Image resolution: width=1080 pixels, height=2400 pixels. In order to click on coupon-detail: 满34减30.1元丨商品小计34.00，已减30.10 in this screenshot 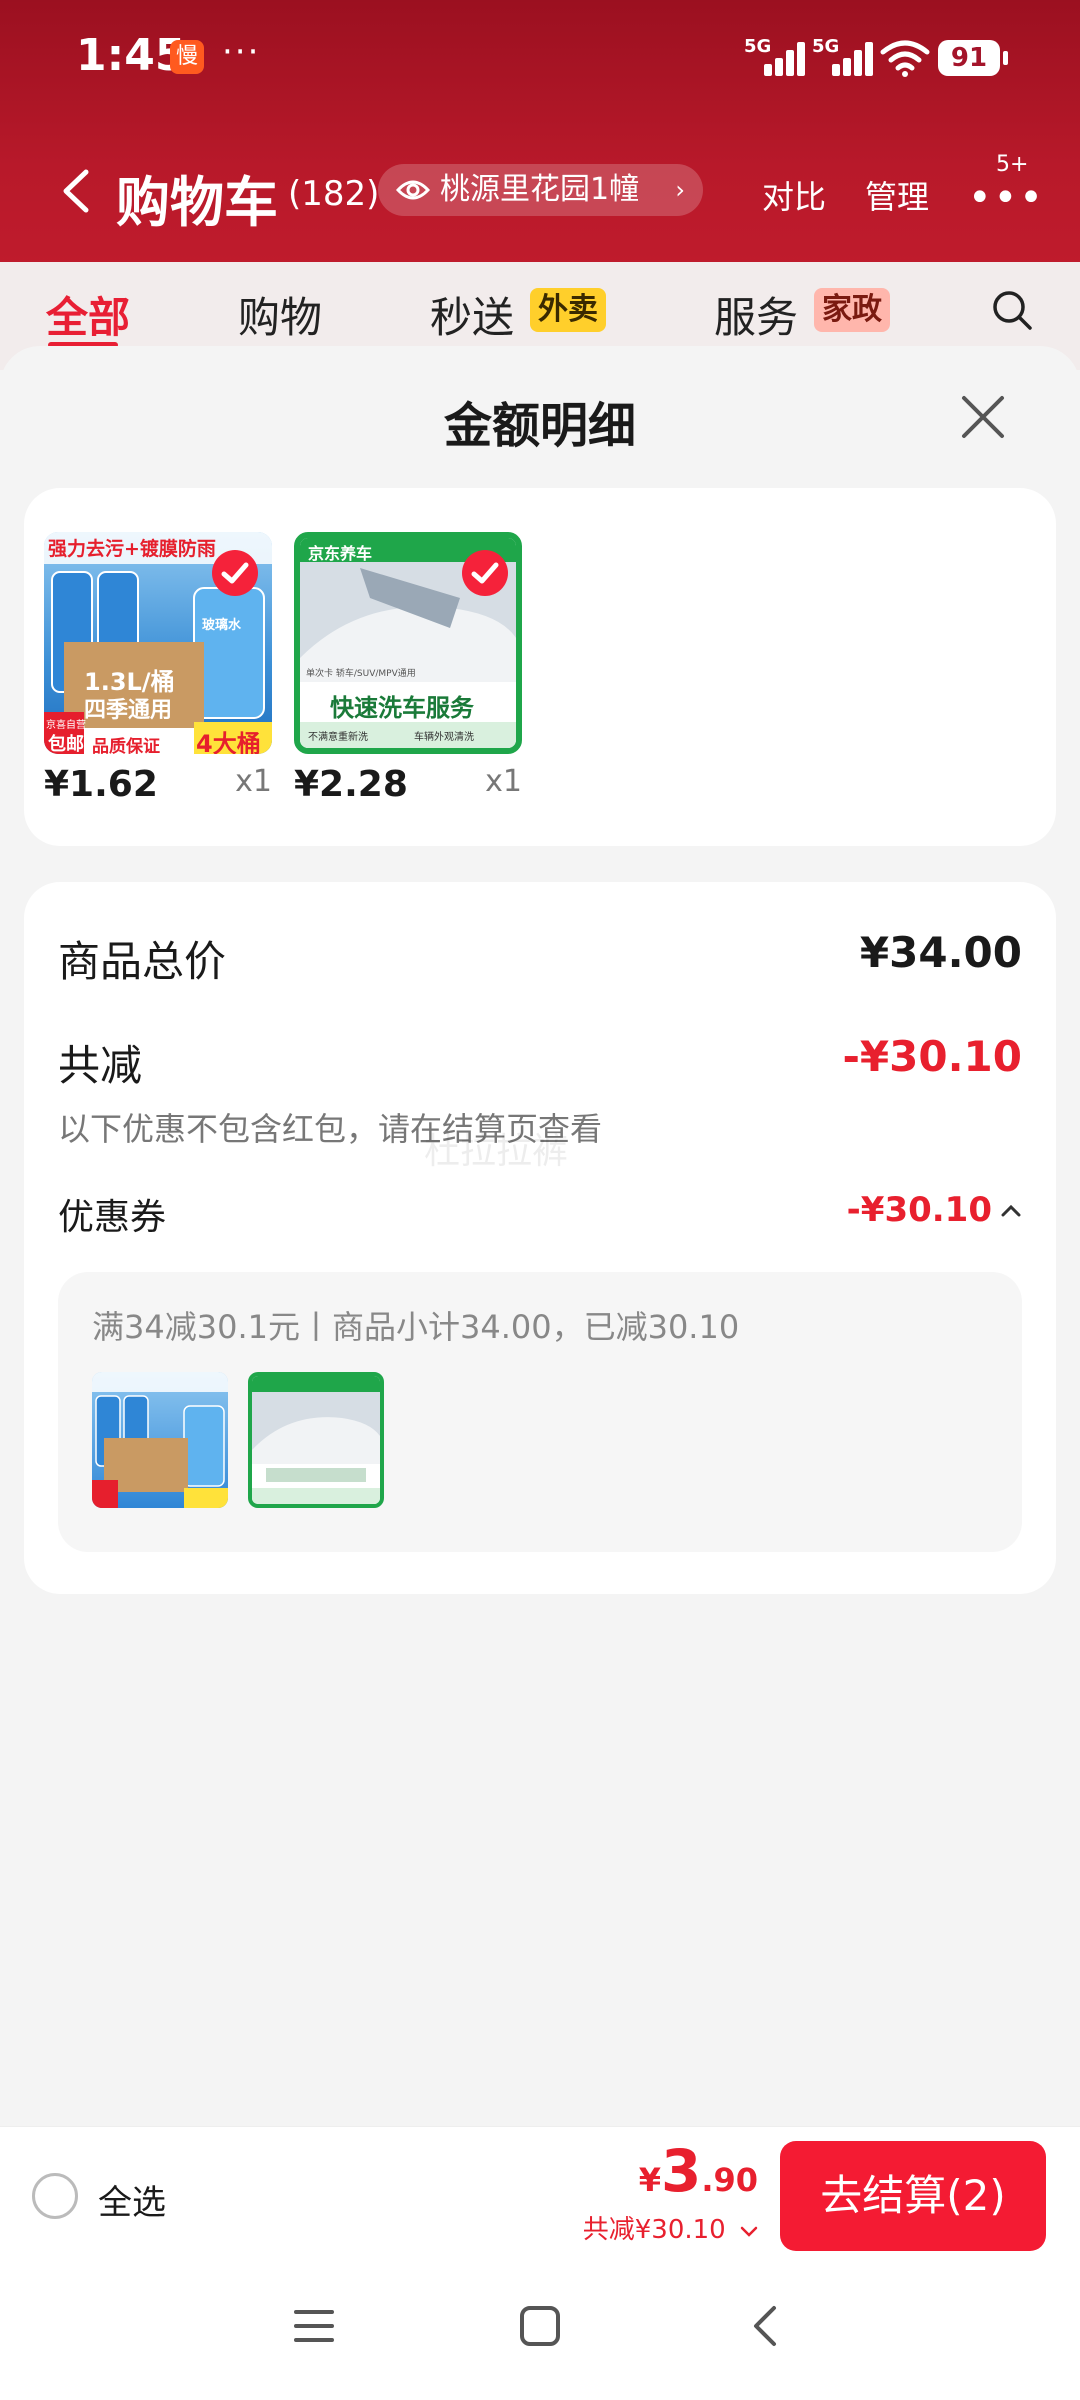, I will do `click(540, 1412)`.